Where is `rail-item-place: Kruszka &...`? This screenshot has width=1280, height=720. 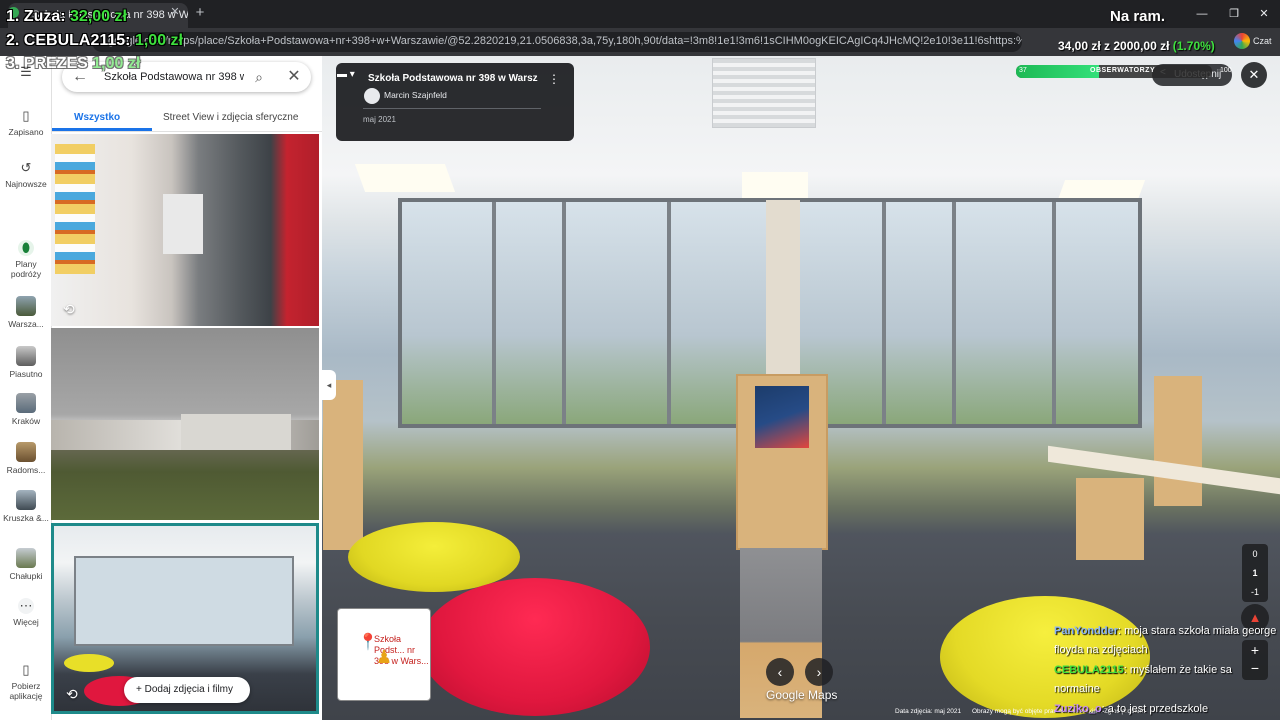
rail-item-place: Kruszka &... is located at coordinates (26, 506).